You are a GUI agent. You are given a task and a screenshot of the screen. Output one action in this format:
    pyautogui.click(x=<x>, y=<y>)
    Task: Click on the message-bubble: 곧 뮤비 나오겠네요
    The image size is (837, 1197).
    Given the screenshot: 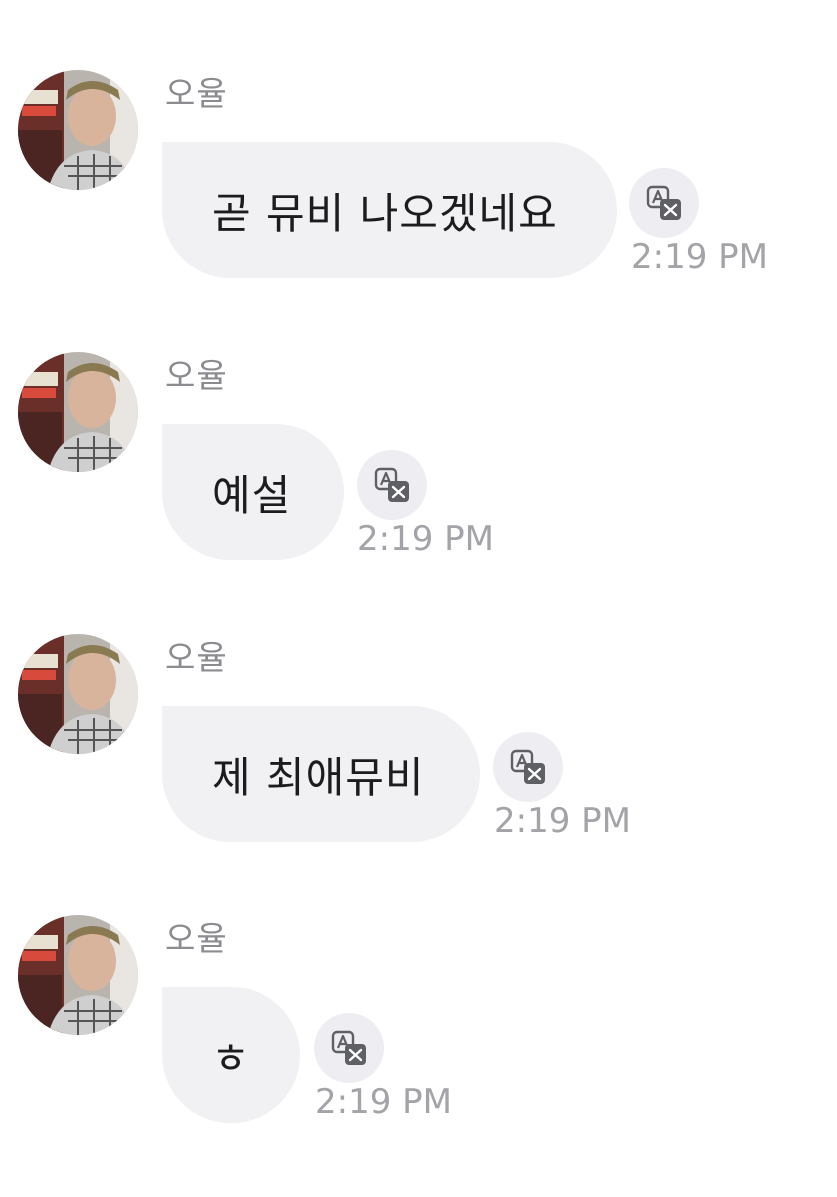 What is the action you would take?
    pyautogui.click(x=389, y=210)
    